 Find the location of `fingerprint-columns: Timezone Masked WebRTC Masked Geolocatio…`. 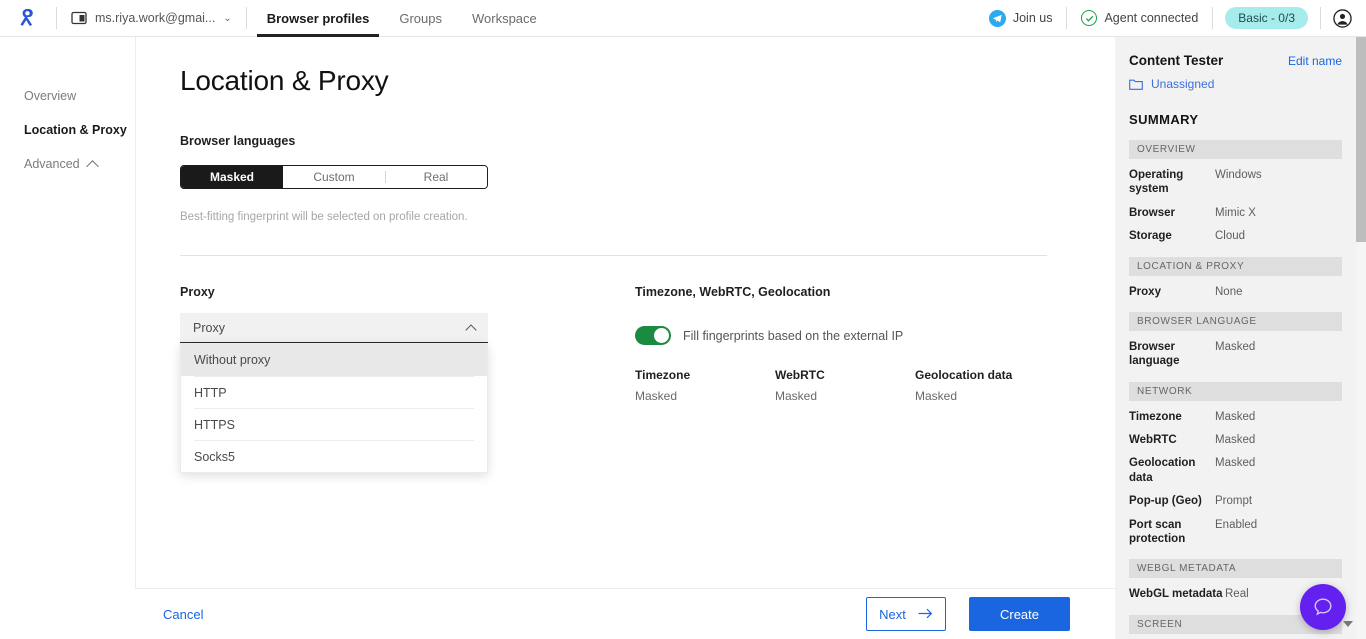

fingerprint-columns: Timezone Masked WebRTC Masked Geolocatio… is located at coordinates (845, 385).